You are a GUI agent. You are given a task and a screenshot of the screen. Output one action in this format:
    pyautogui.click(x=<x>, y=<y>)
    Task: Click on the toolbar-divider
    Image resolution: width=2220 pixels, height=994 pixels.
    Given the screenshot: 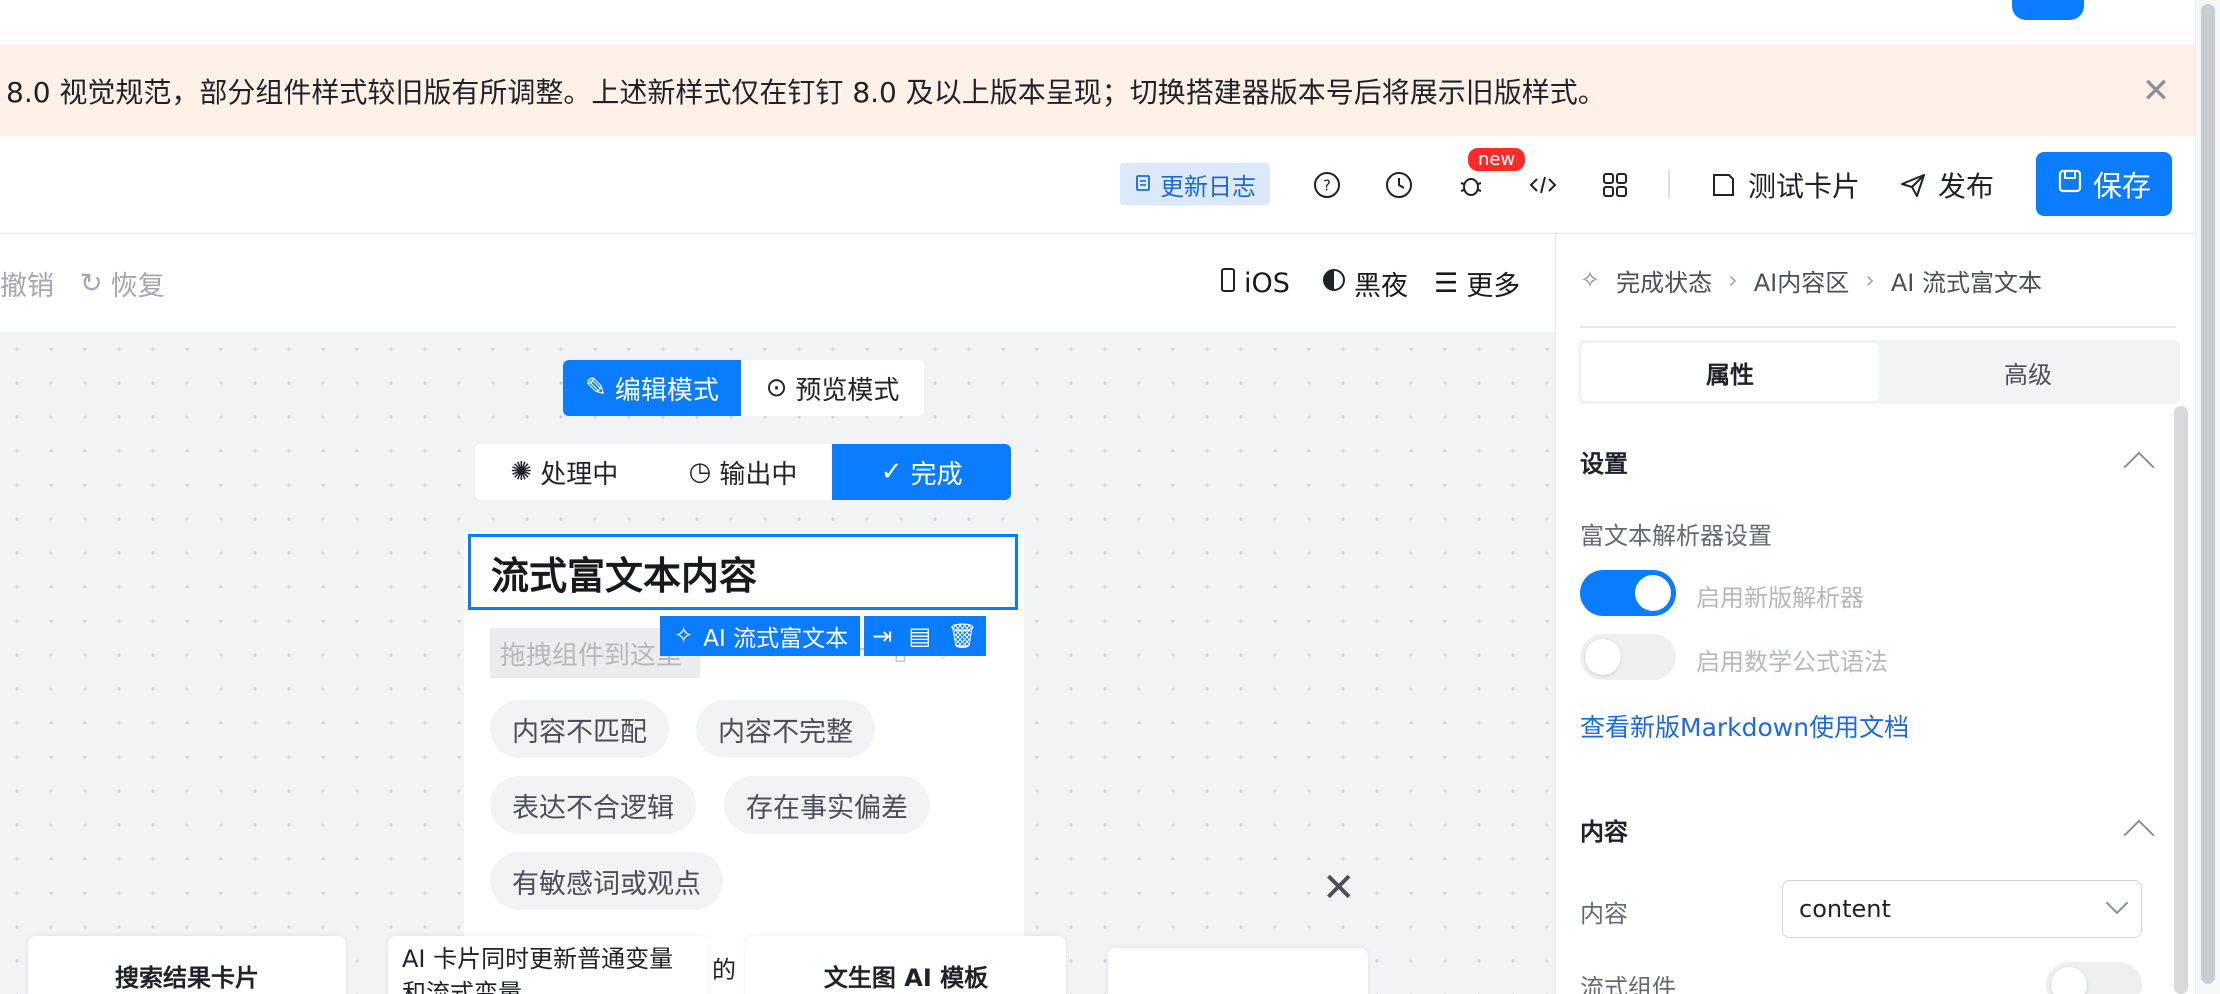 What is the action you would take?
    pyautogui.click(x=1669, y=184)
    